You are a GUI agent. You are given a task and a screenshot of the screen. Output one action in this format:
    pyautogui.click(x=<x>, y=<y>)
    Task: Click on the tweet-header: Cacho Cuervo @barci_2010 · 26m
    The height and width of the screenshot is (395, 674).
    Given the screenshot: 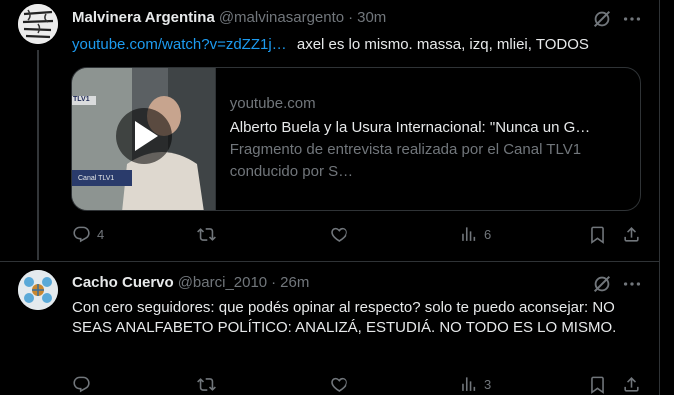 What is the action you would take?
    pyautogui.click(x=190, y=282)
    